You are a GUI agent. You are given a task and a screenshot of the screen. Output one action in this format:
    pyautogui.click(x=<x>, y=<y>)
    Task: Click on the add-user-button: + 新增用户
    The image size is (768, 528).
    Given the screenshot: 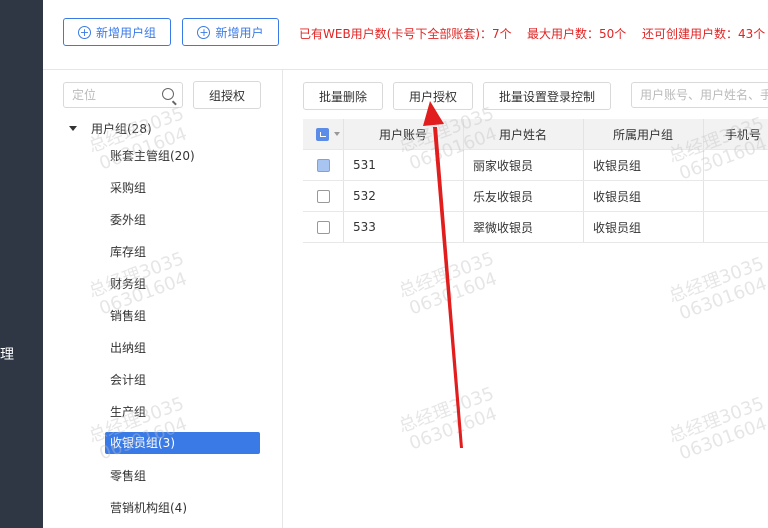 What is the action you would take?
    pyautogui.click(x=230, y=32)
    